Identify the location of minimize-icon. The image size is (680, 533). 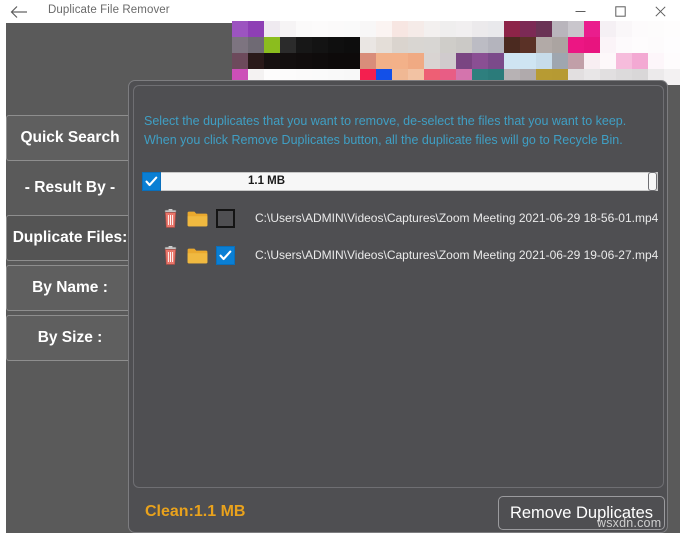
(580, 11).